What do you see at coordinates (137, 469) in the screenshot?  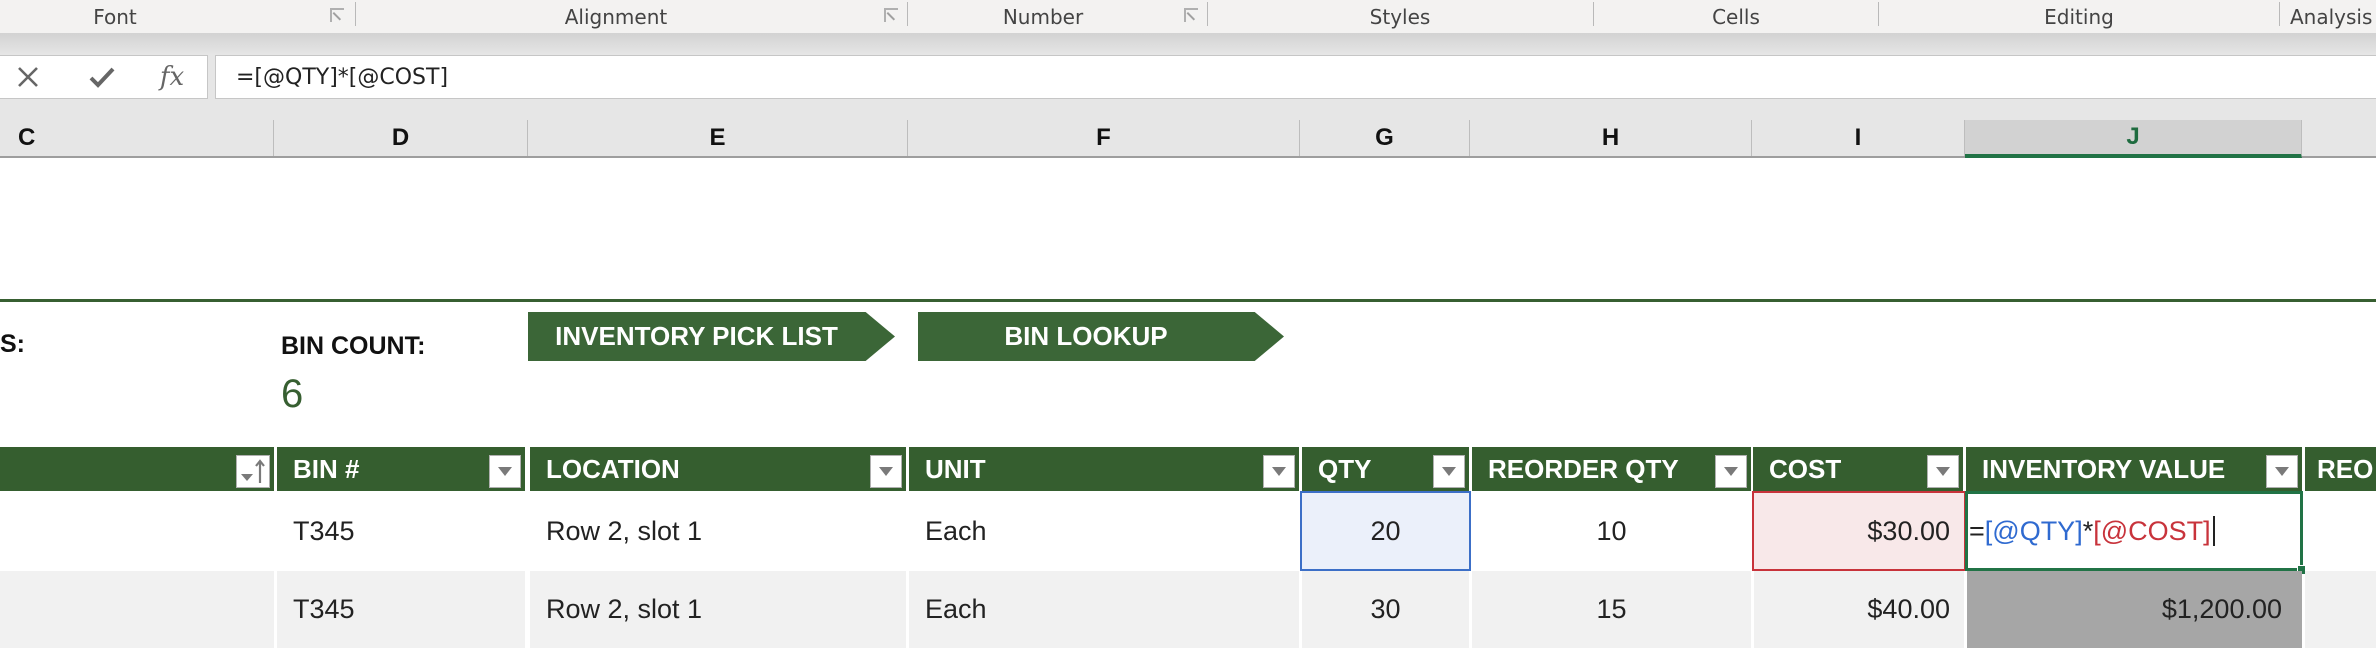 I see `table-header-c` at bounding box center [137, 469].